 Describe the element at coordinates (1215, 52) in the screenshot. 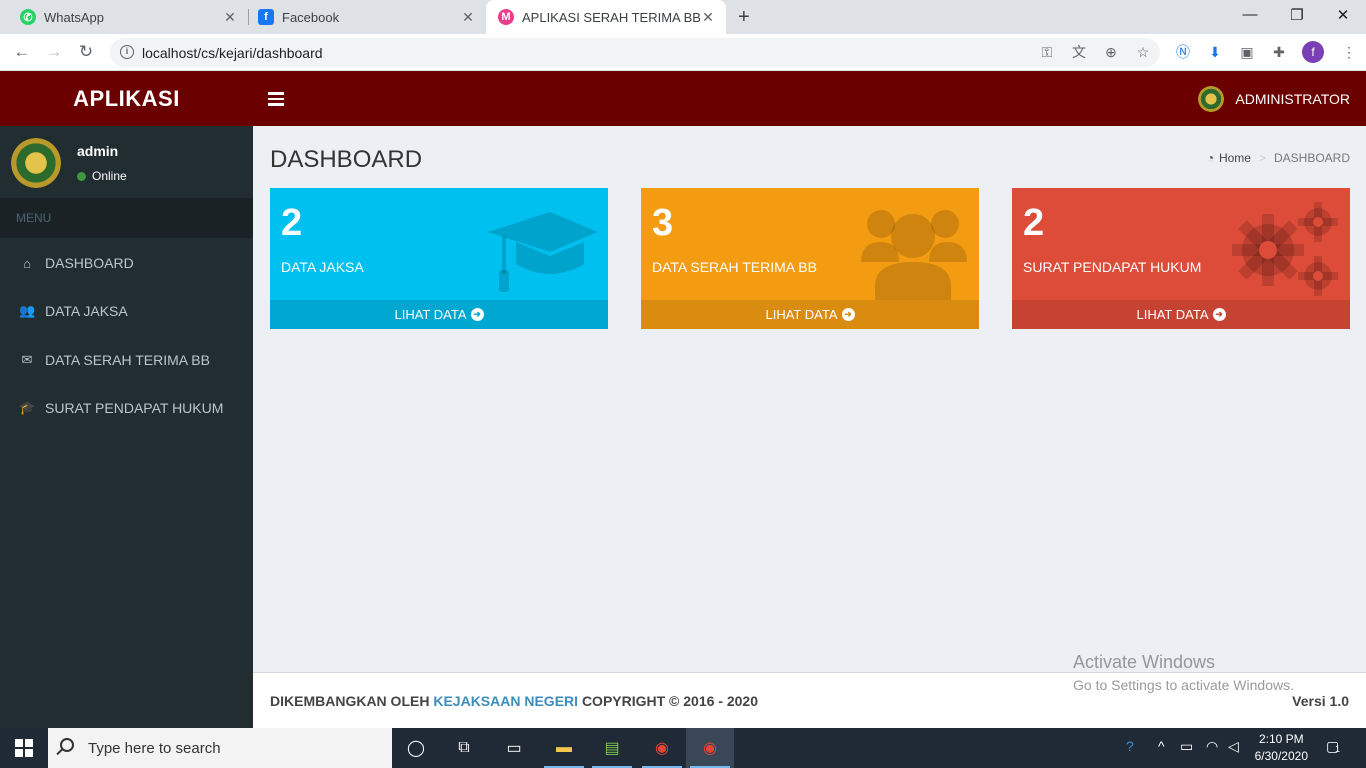

I see `download-icon: ⬇` at that location.